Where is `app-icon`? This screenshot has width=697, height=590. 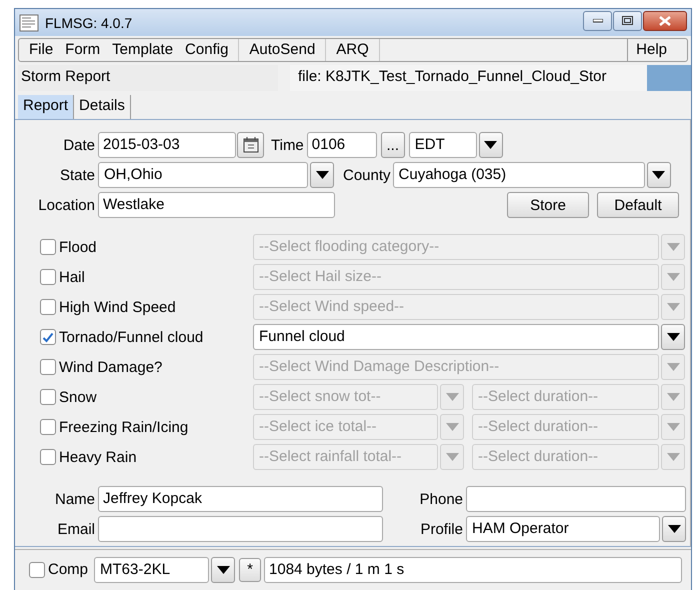 app-icon is located at coordinates (29, 23).